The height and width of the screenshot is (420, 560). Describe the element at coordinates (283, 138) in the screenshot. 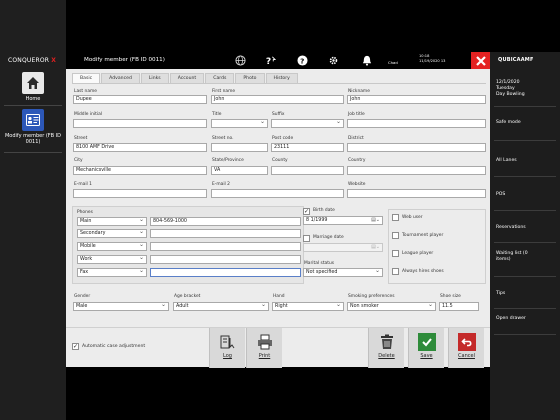

I see `post-code-label: Post code` at that location.